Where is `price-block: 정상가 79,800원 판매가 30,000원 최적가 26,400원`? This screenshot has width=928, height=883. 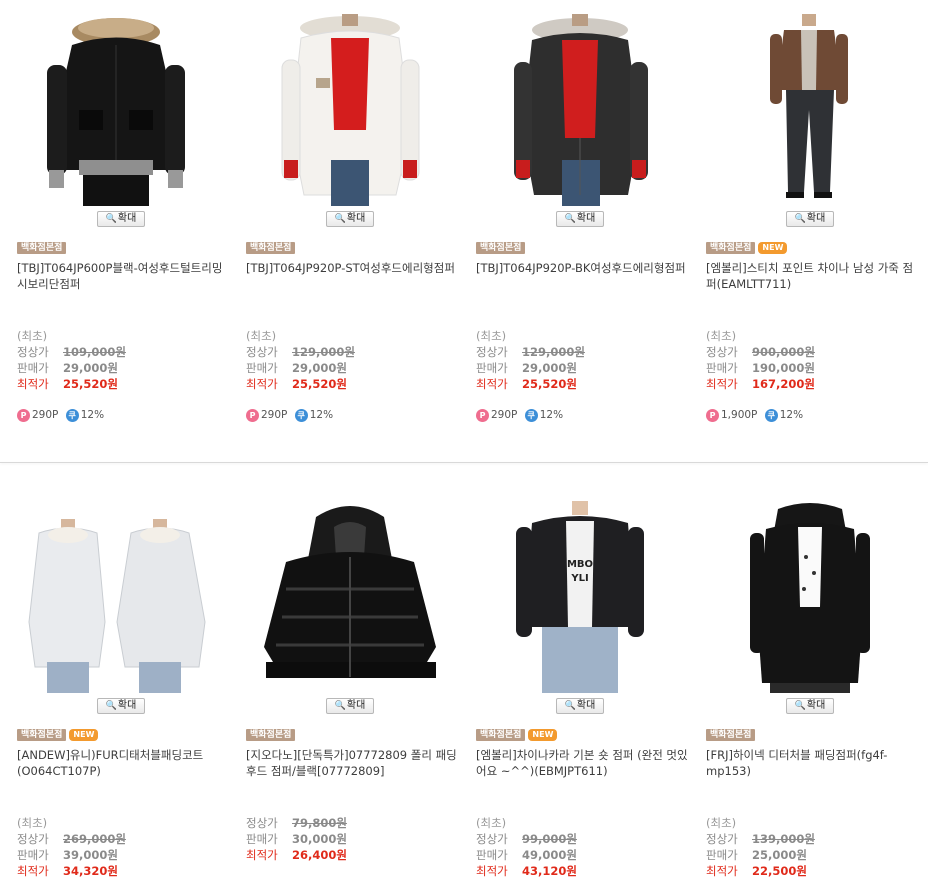 price-block: 정상가 79,800원 판매가 30,000원 최적가 26,400원 is located at coordinates (351, 839).